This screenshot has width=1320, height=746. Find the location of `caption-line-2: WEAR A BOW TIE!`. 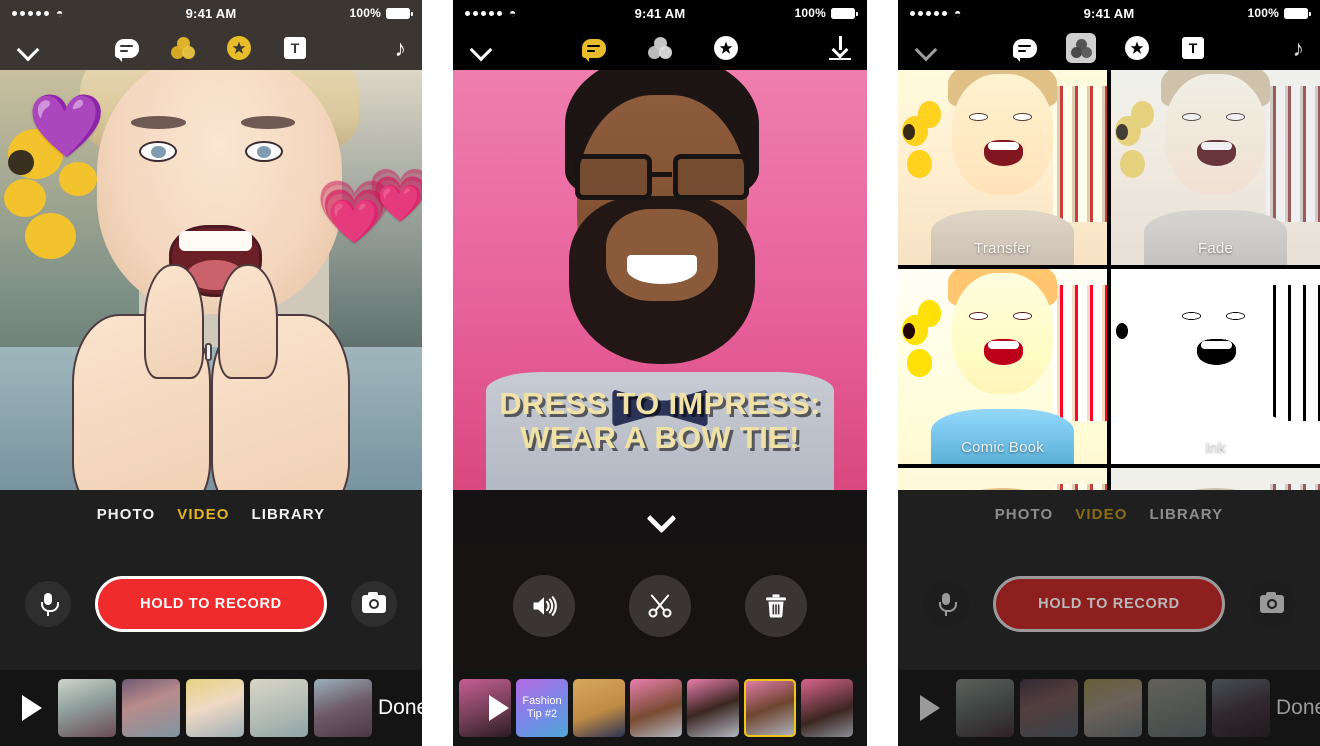

caption-line-2: WEAR A BOW TIE! is located at coordinates (660, 438).